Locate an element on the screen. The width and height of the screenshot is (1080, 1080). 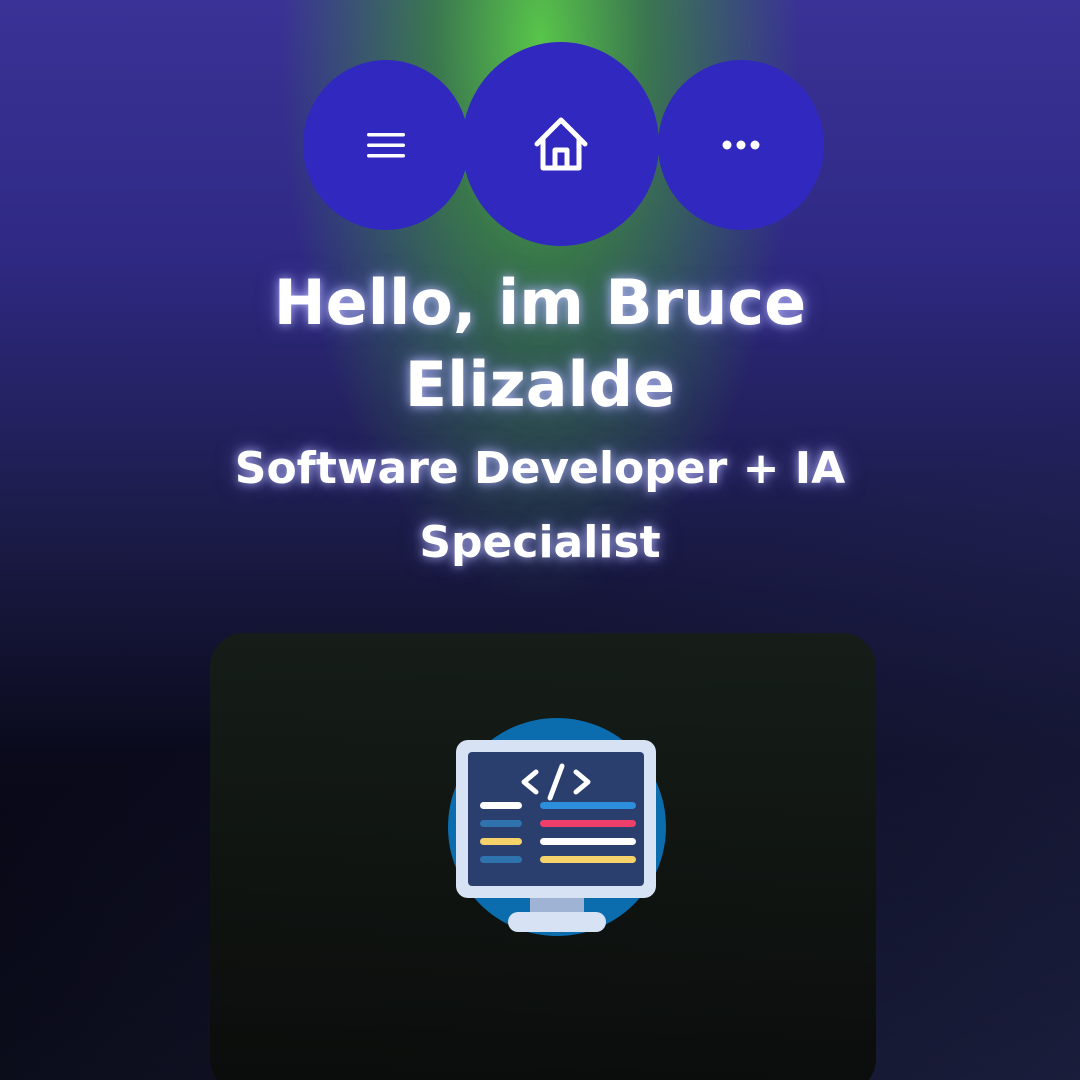
more-icon is located at coordinates (741, 145).